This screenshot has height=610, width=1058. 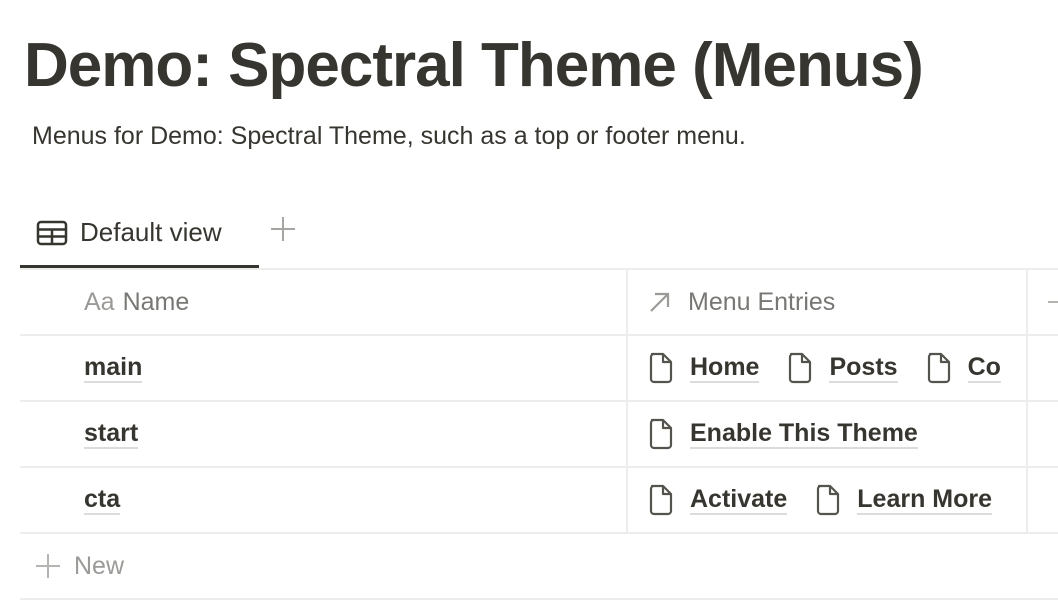 I want to click on new-row-button: New, so click(x=539, y=567).